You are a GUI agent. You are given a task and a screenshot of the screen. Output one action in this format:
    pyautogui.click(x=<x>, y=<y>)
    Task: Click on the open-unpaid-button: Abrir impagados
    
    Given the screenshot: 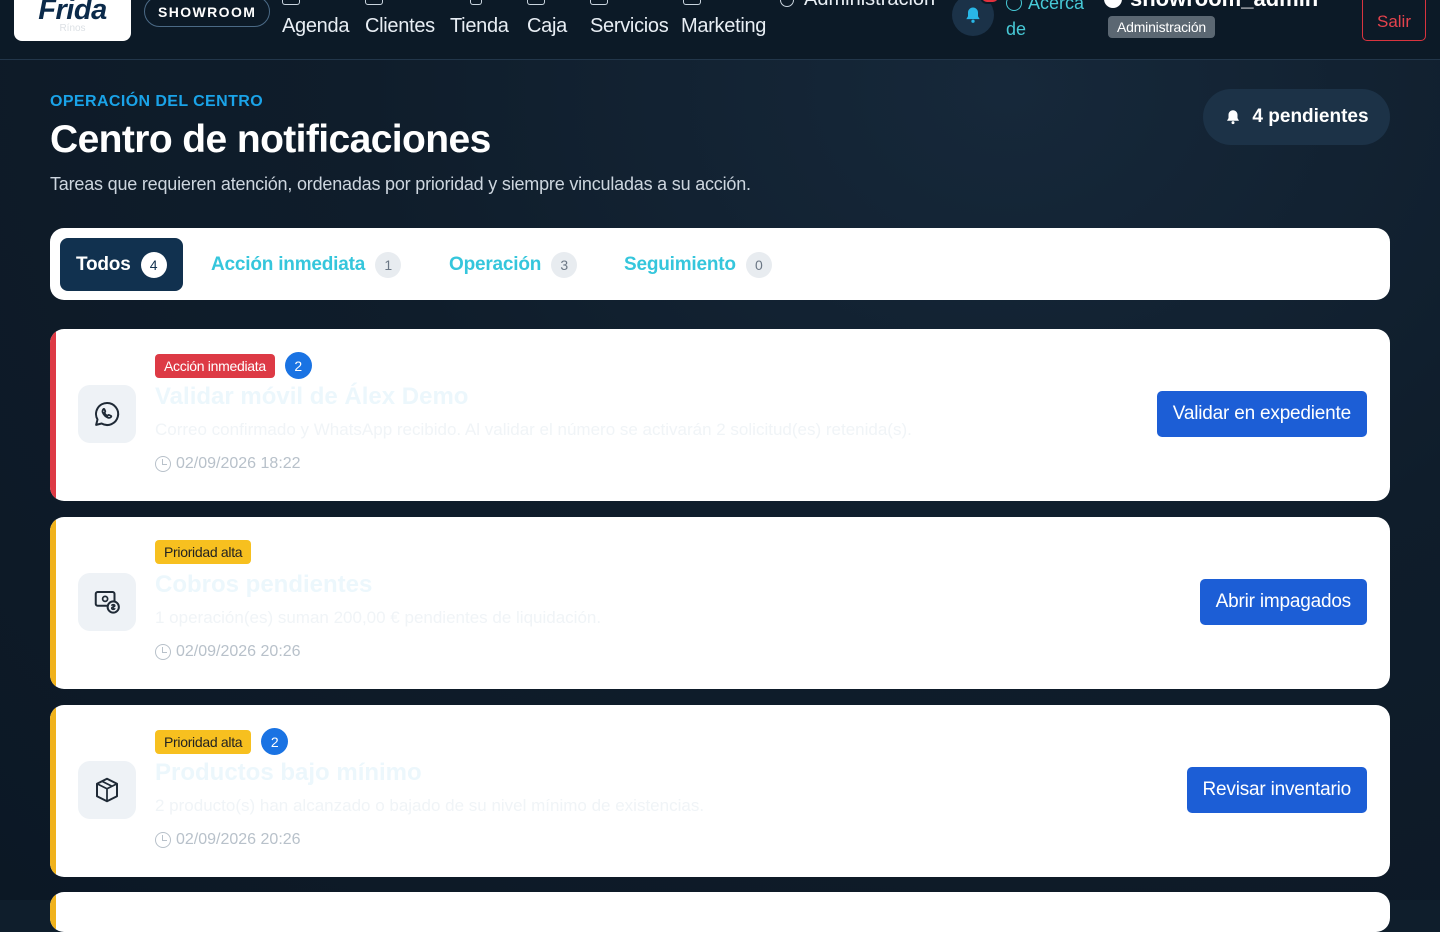 What is the action you would take?
    pyautogui.click(x=1283, y=602)
    